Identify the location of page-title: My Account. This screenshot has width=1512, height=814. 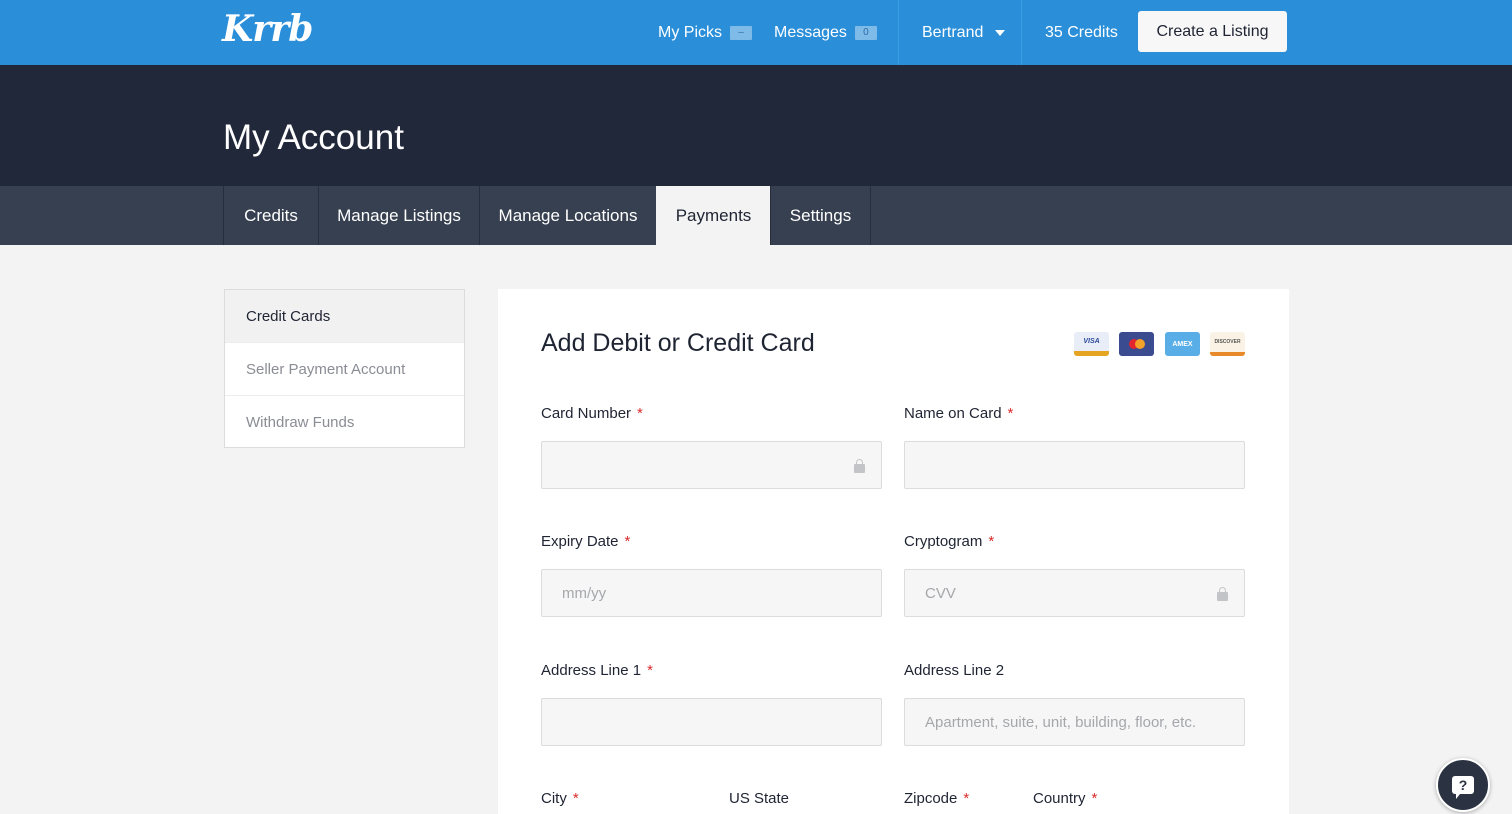
(313, 137).